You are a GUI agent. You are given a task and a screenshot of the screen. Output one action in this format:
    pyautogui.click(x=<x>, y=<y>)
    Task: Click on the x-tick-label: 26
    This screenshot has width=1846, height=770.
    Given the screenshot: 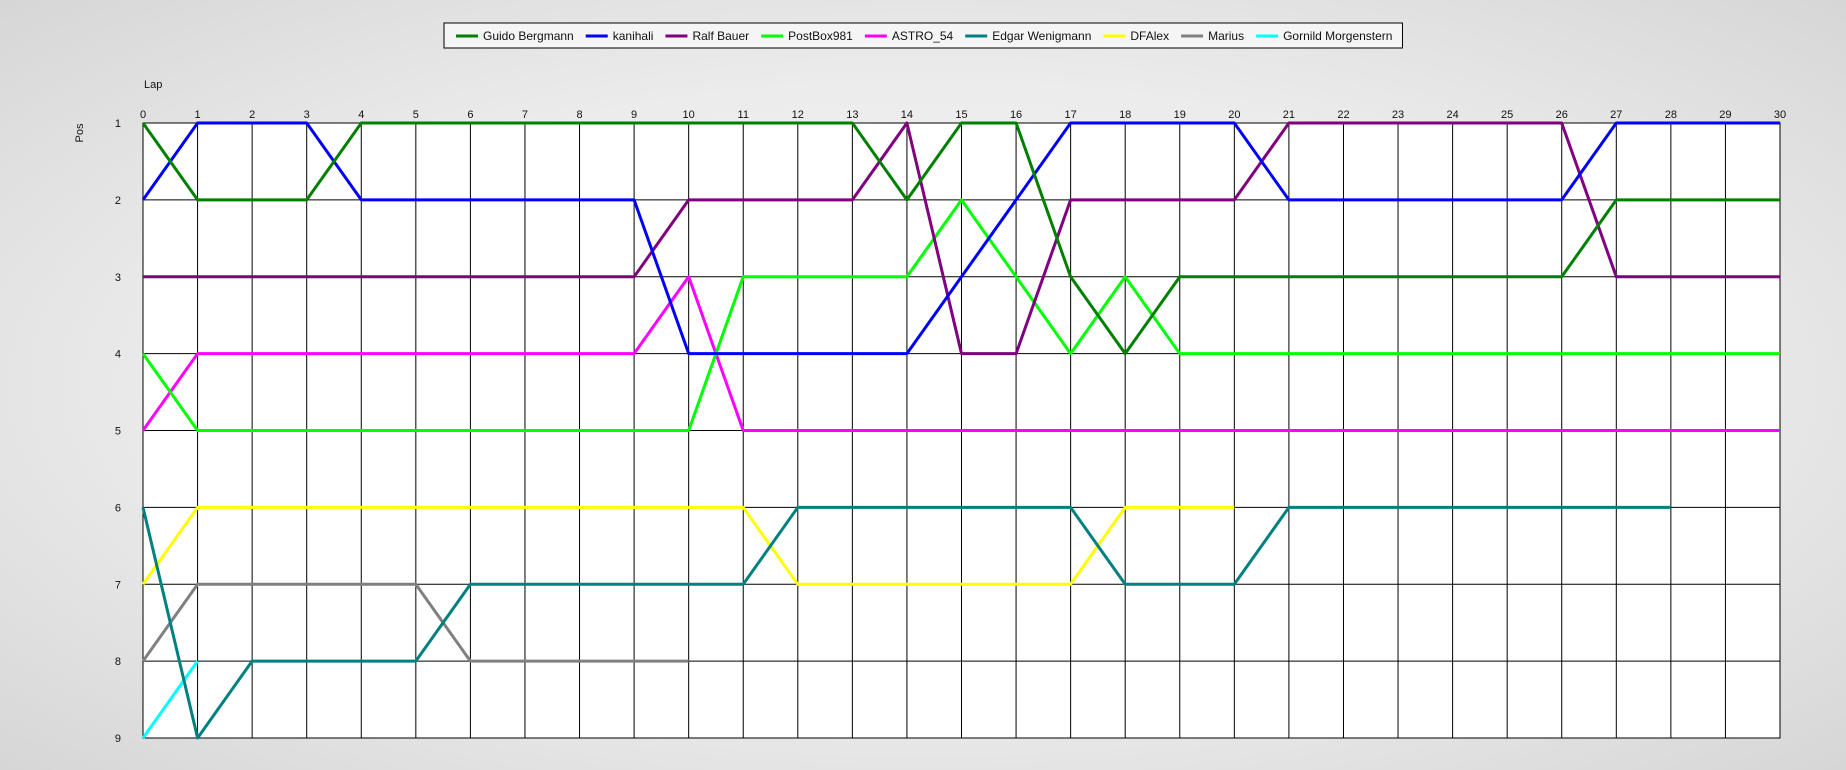 What is the action you would take?
    pyautogui.click(x=1562, y=115)
    